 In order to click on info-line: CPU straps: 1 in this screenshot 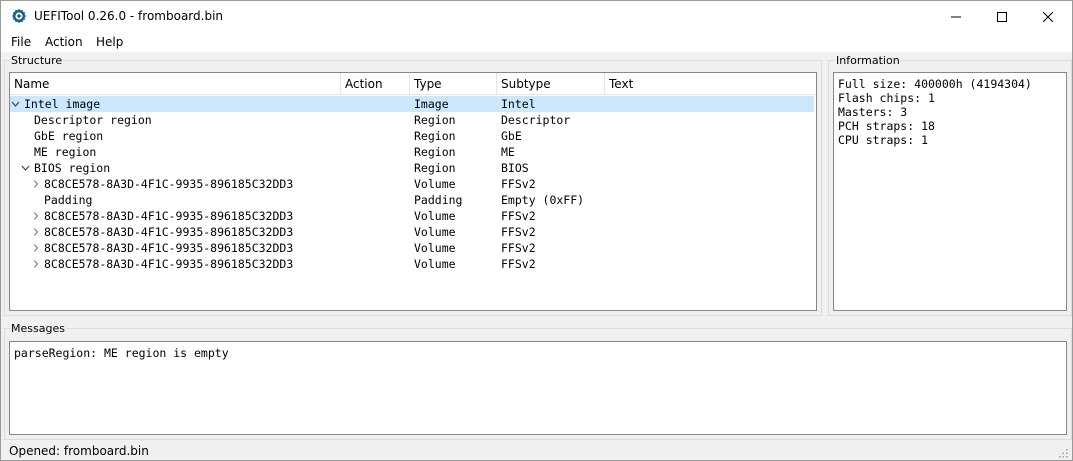, I will do `click(883, 140)`.